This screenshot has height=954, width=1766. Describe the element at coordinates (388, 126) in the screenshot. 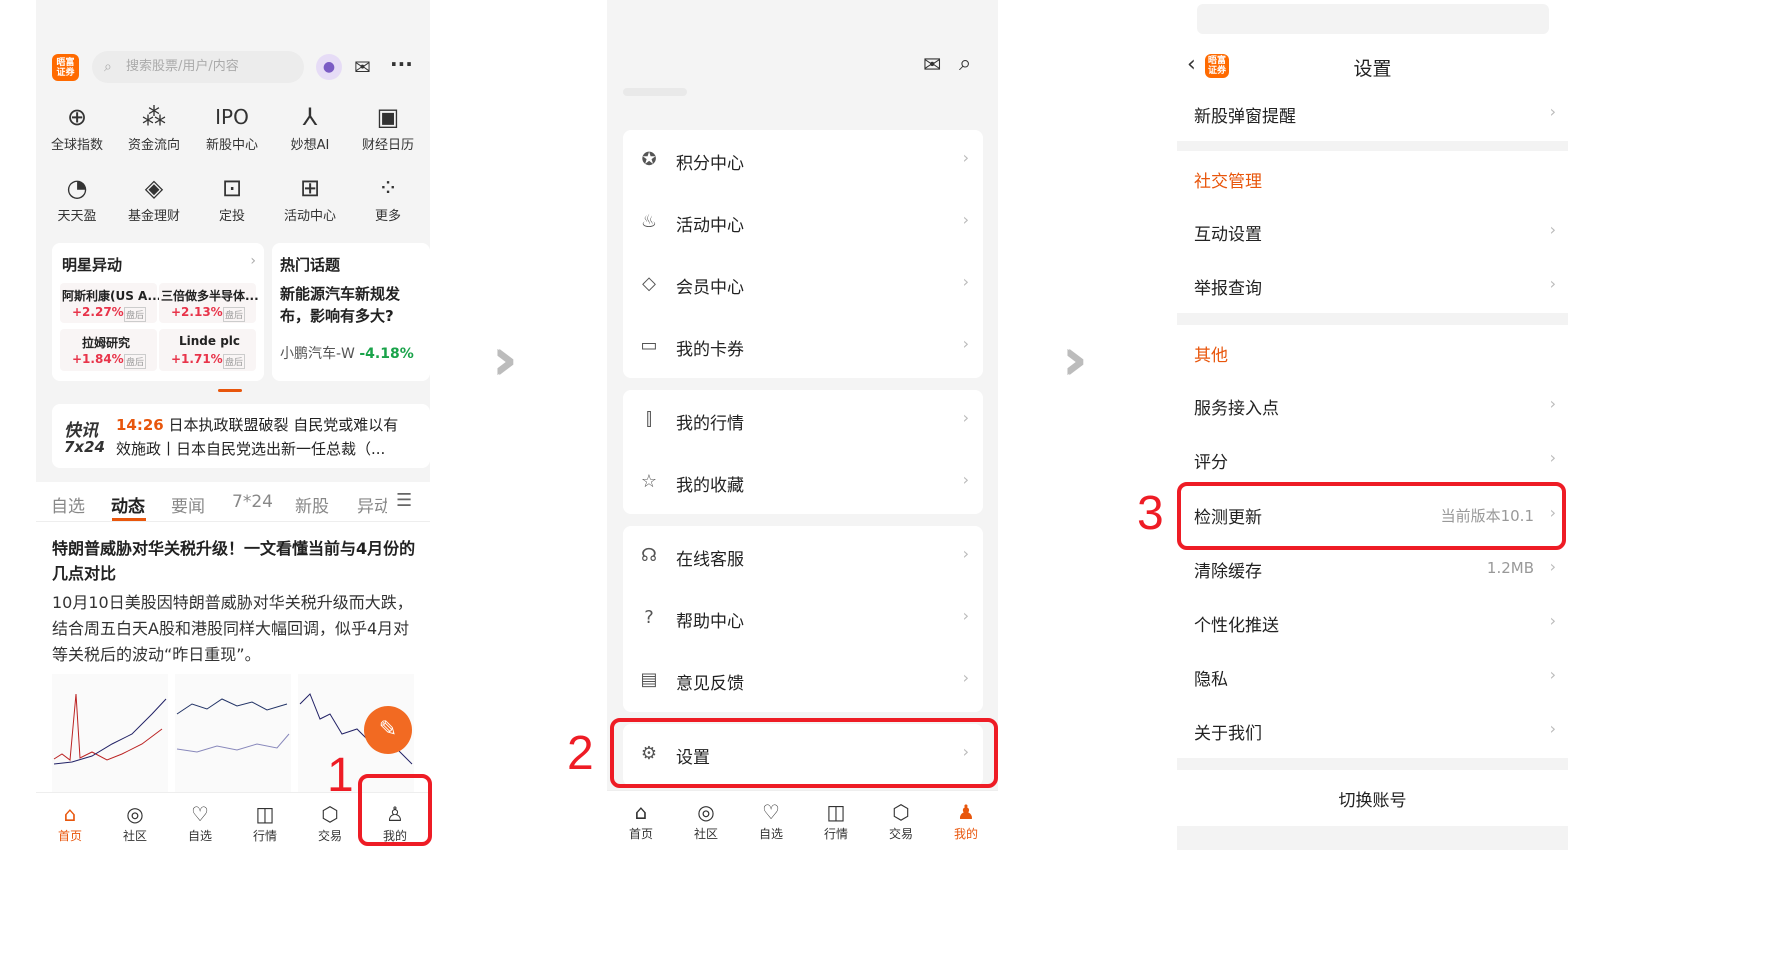

I see `quick-calendar: ▣ 财经日历` at that location.